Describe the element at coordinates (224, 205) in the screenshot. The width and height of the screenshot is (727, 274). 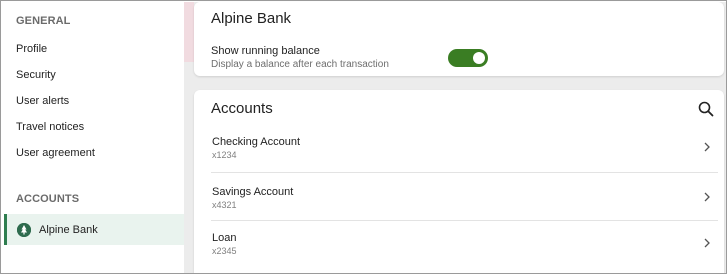
I see `account-number: x4321` at that location.